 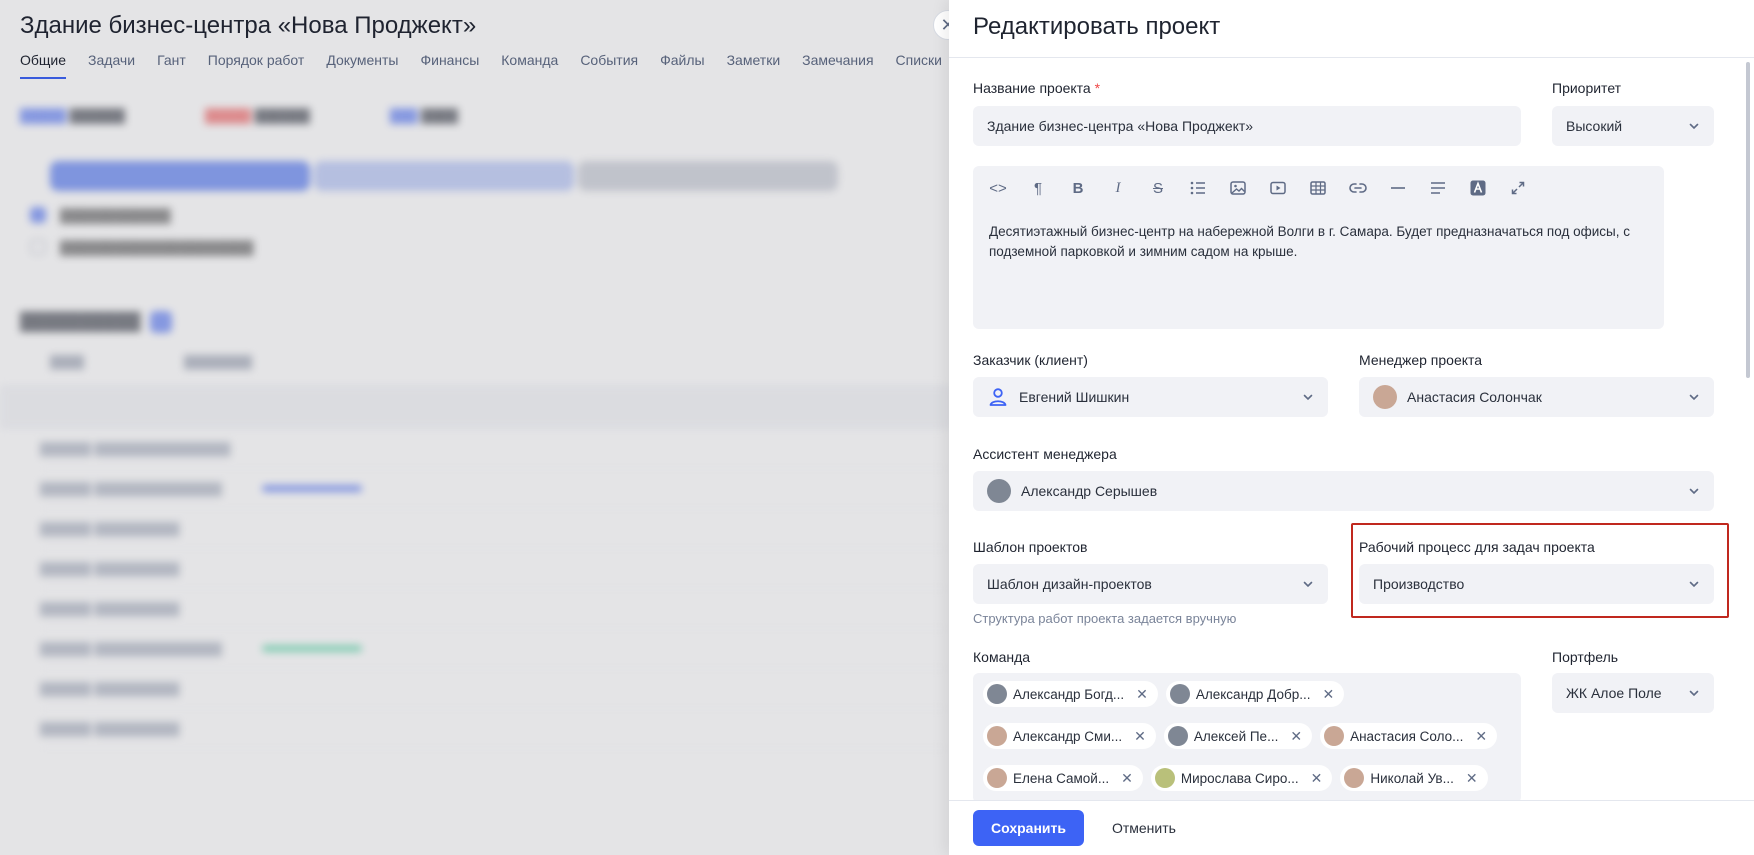 I want to click on assistant-label: Ассистент менеджера, so click(x=1045, y=454).